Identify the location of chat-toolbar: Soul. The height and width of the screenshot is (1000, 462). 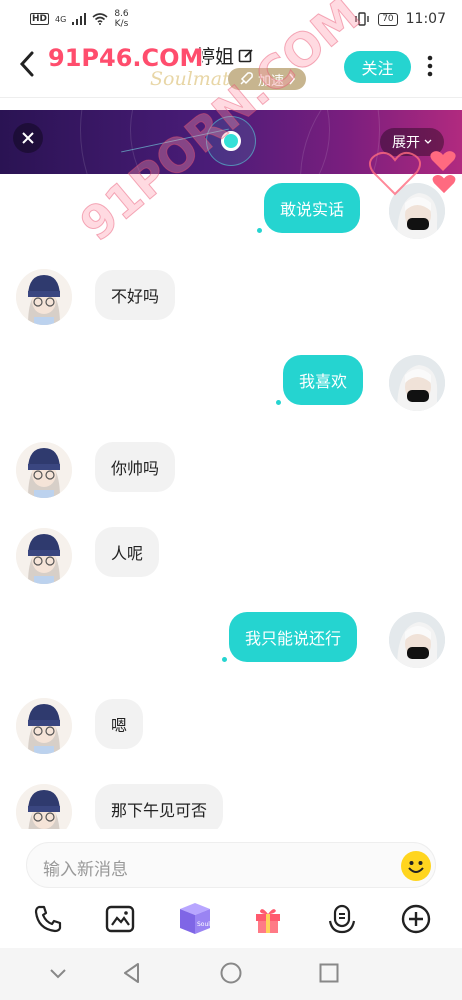
(231, 919).